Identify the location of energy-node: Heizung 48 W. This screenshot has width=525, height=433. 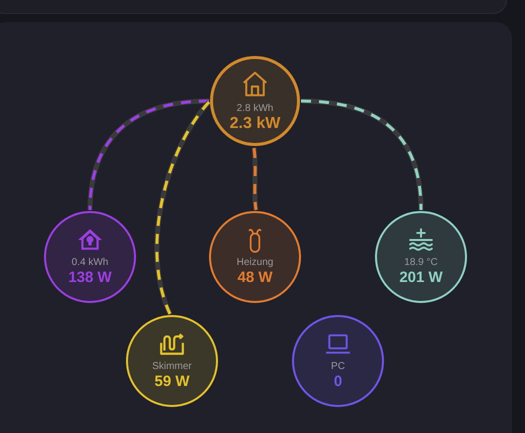
(255, 257).